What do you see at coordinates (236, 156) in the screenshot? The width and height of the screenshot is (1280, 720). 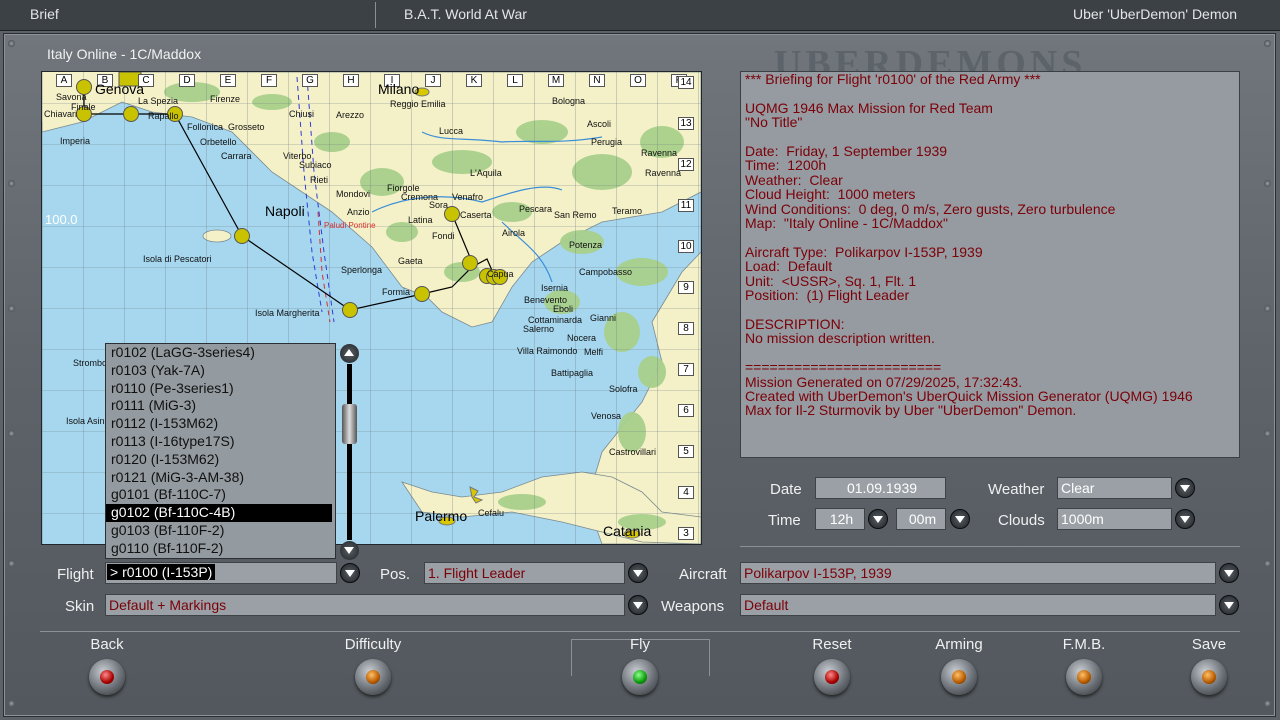 I see `map-place: Carrara` at bounding box center [236, 156].